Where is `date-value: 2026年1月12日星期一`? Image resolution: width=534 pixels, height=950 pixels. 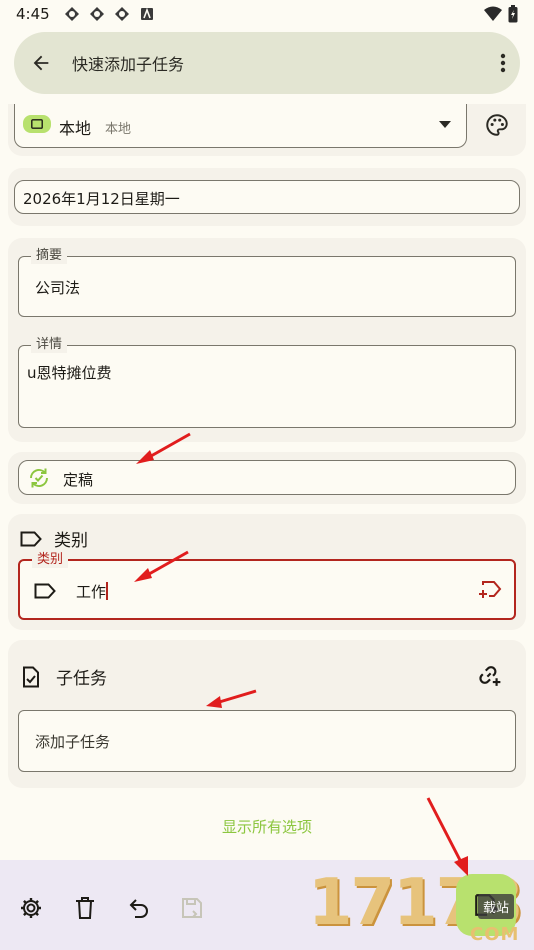 date-value: 2026年1月12日星期一 is located at coordinates (101, 199).